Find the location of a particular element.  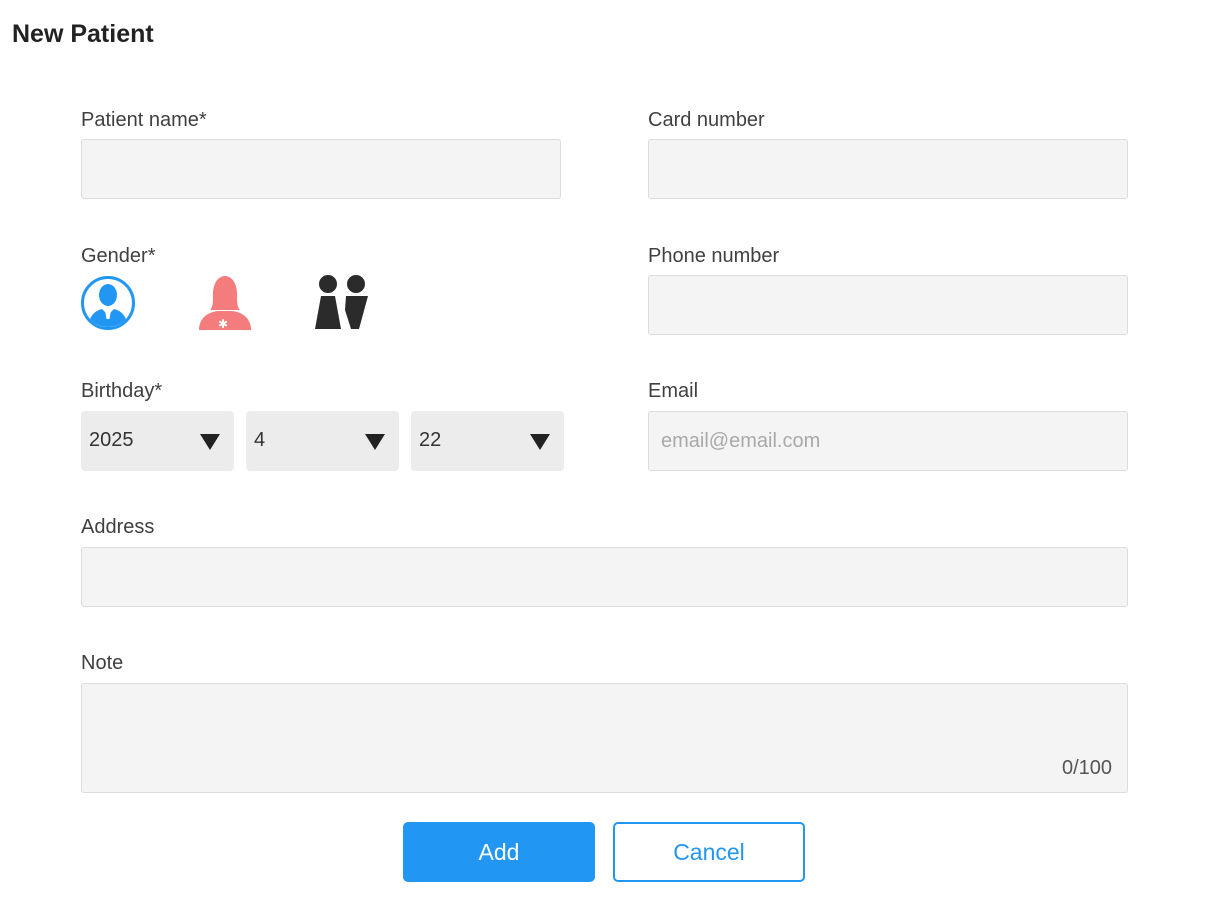

male-user-icon is located at coordinates (108, 305).